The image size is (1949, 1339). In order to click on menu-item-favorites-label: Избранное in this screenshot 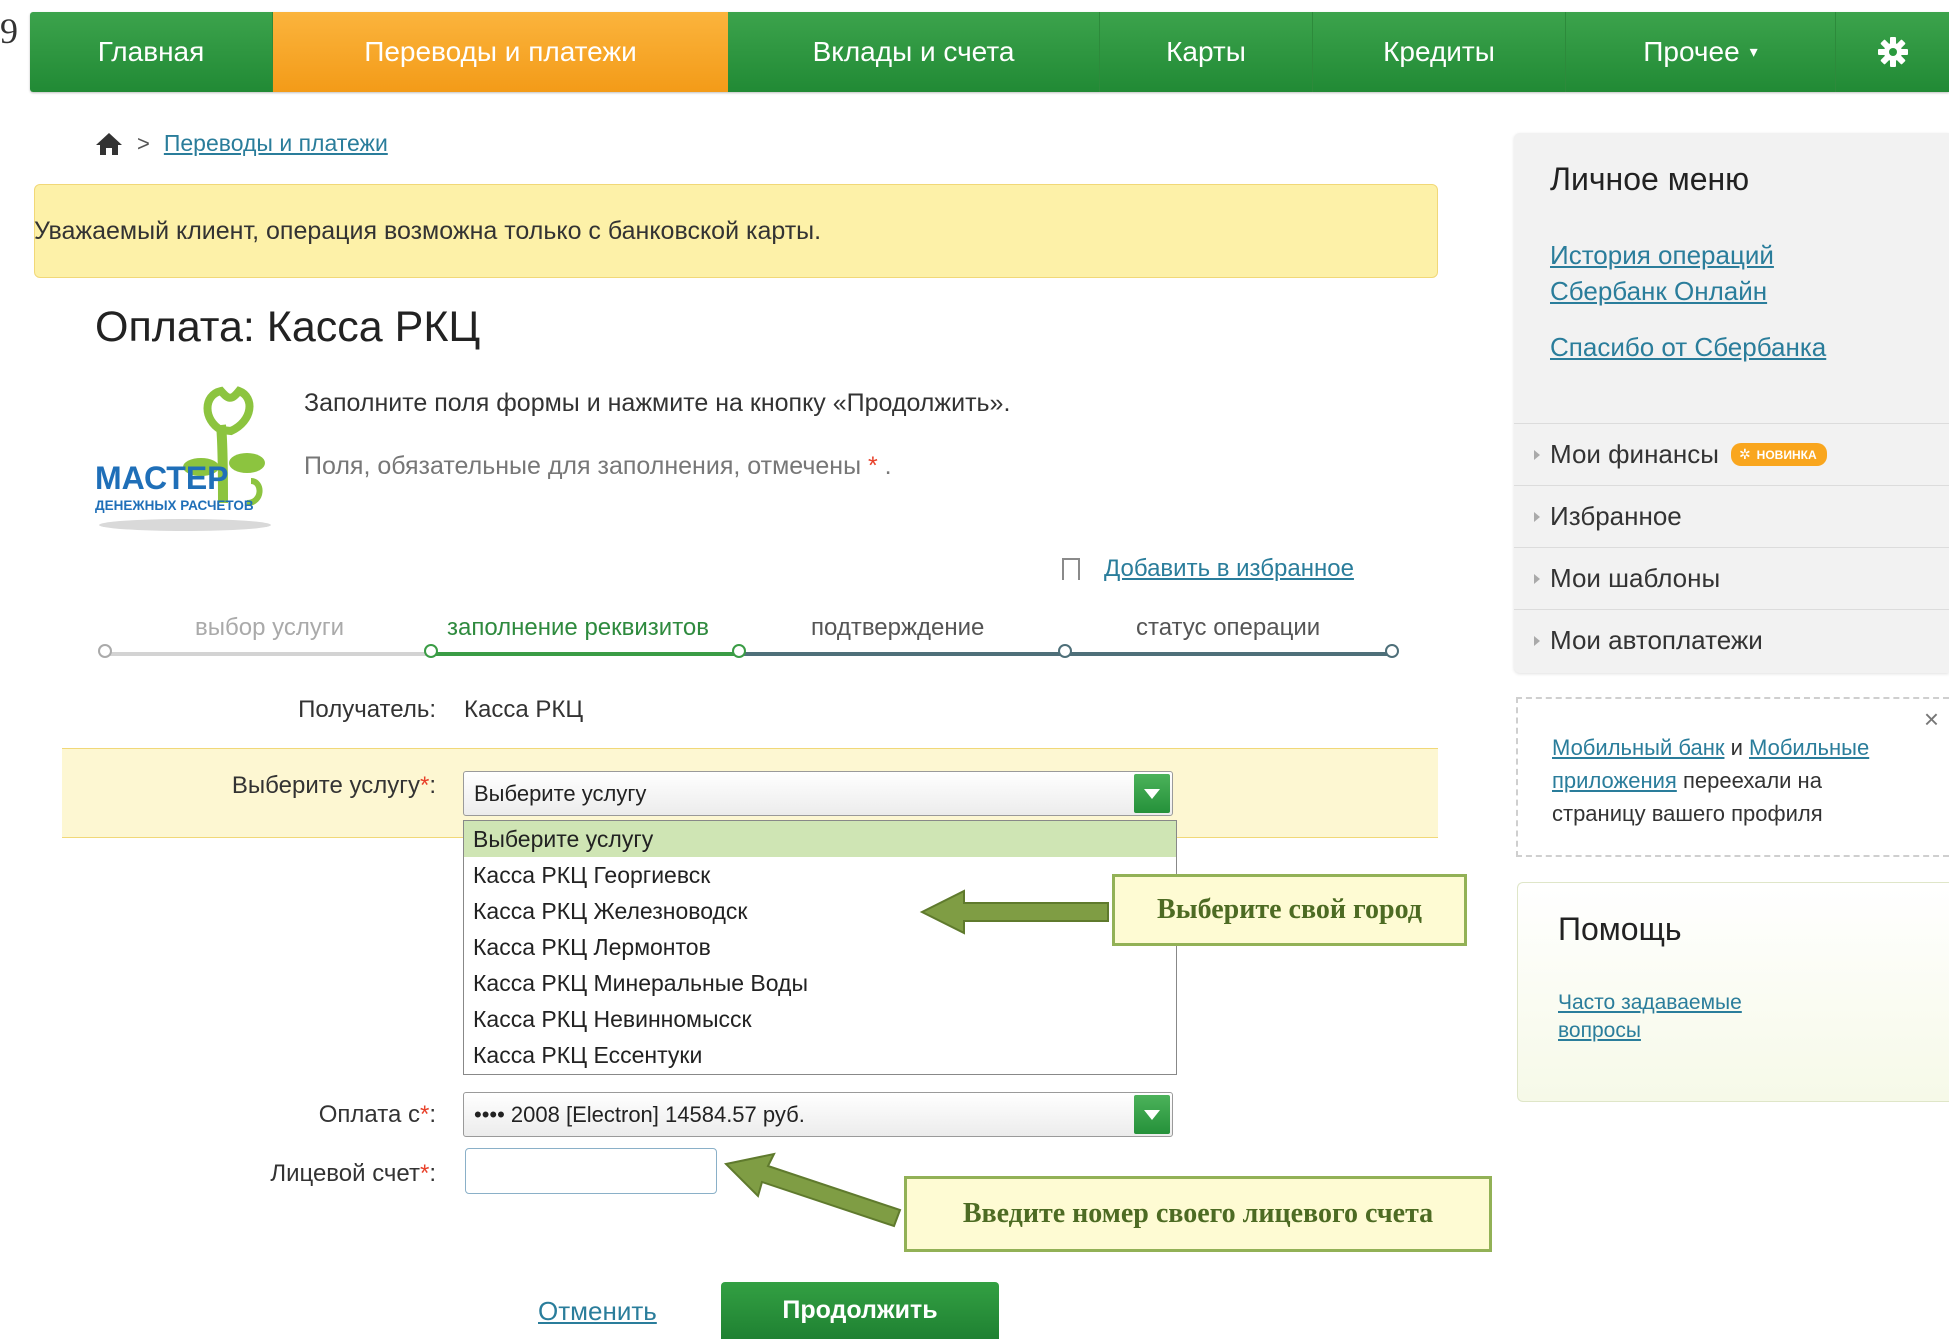, I will do `click(1616, 516)`.